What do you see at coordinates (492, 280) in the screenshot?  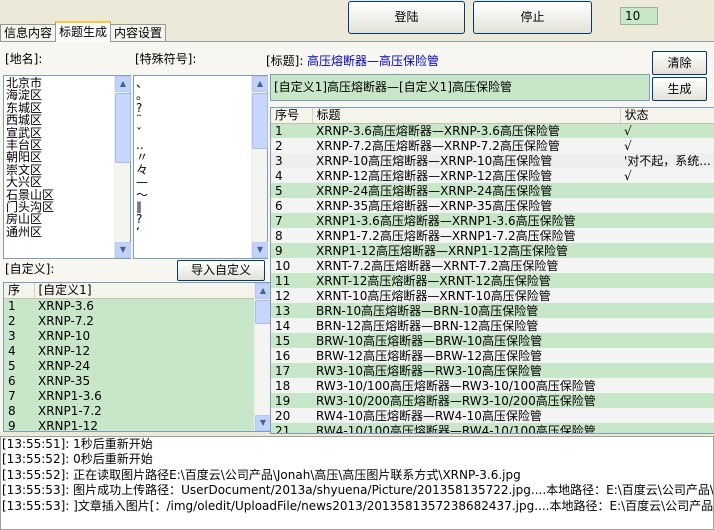 I see `table-row: 11 XRNT-12高压熔断器—XRNT-12高压保险管` at bounding box center [492, 280].